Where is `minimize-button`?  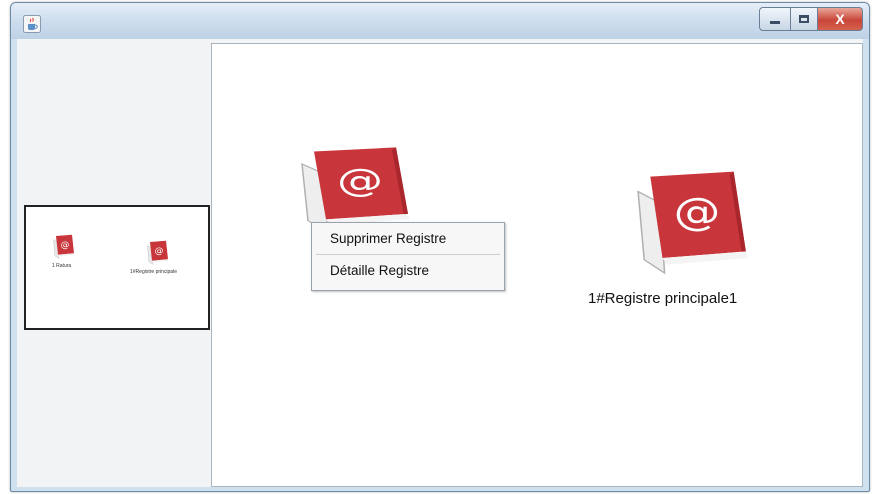
minimize-button is located at coordinates (775, 19).